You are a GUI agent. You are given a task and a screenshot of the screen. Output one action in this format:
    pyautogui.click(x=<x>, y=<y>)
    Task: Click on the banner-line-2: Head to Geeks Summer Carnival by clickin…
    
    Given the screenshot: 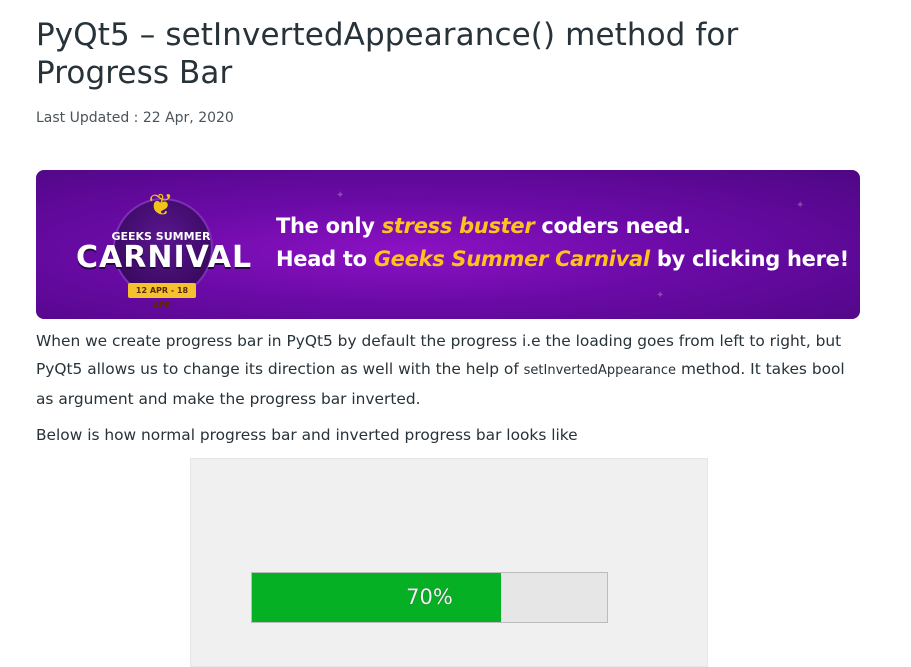 What is the action you would take?
    pyautogui.click(x=562, y=259)
    